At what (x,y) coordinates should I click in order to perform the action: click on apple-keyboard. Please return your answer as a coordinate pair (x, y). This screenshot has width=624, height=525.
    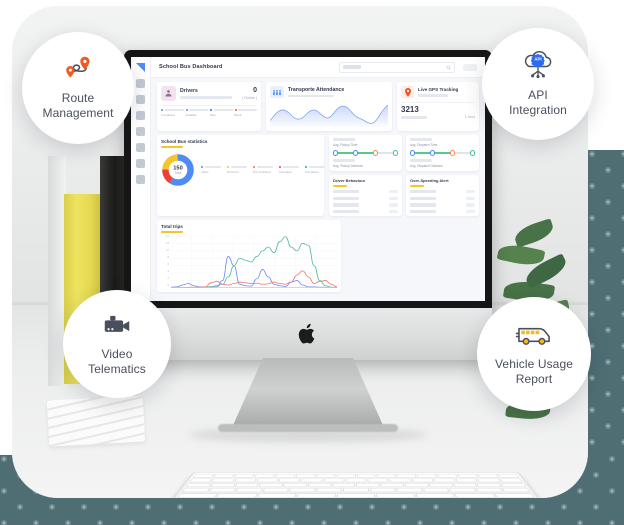
    Looking at the image, I should click on (356, 485).